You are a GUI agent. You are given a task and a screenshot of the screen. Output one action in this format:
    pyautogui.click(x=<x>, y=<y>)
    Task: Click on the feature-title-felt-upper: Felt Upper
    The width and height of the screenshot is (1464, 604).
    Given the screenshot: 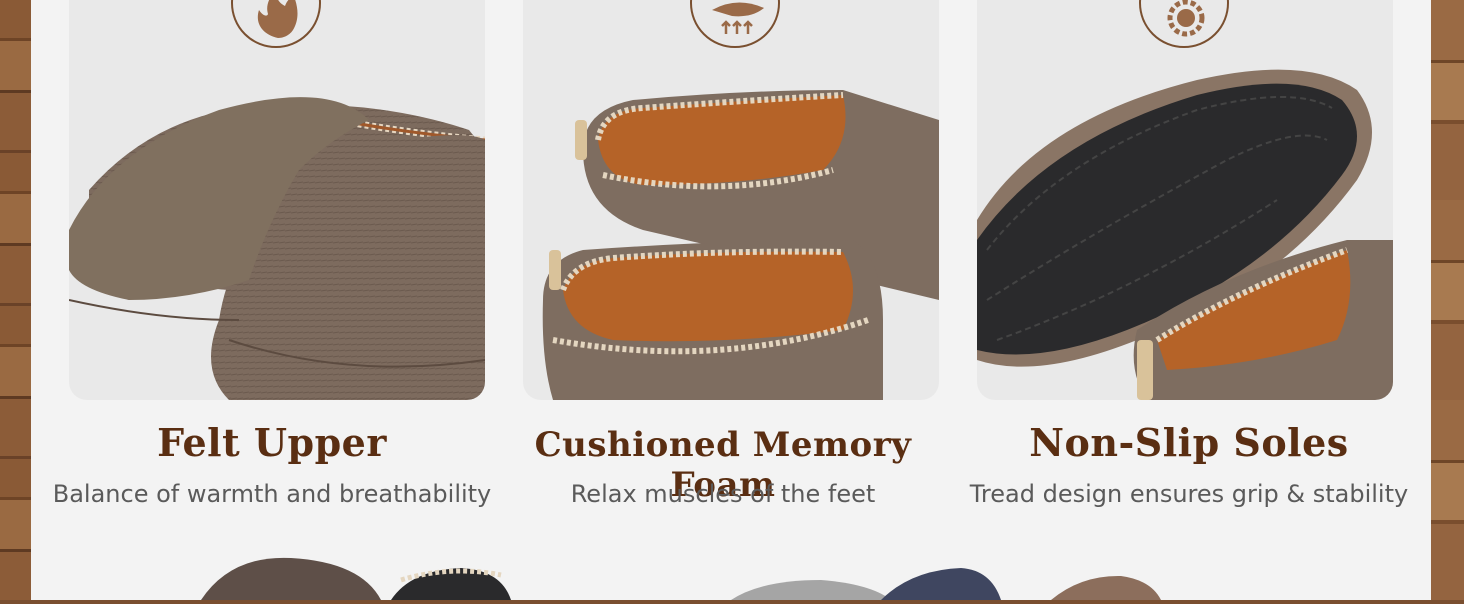 What is the action you would take?
    pyautogui.click(x=272, y=442)
    